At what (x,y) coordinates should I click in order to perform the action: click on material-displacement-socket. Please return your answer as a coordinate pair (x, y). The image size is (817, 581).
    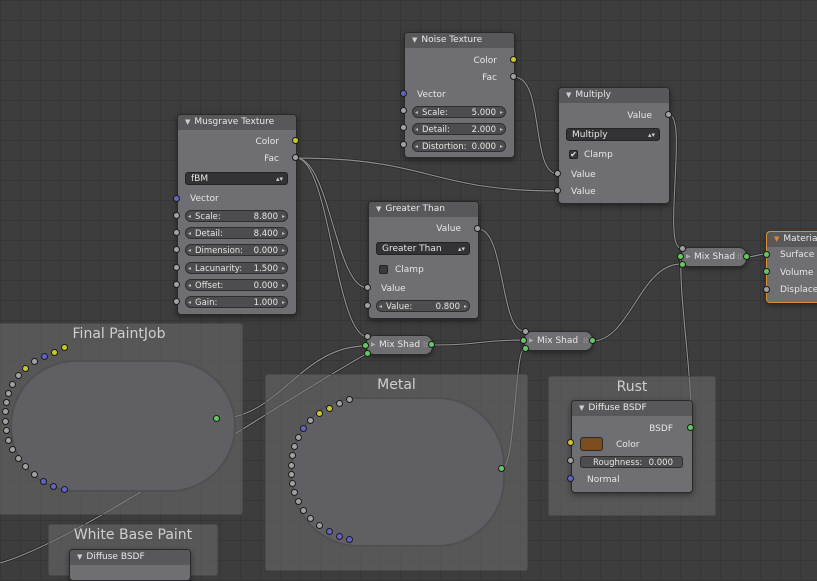
    Looking at the image, I should click on (766, 289).